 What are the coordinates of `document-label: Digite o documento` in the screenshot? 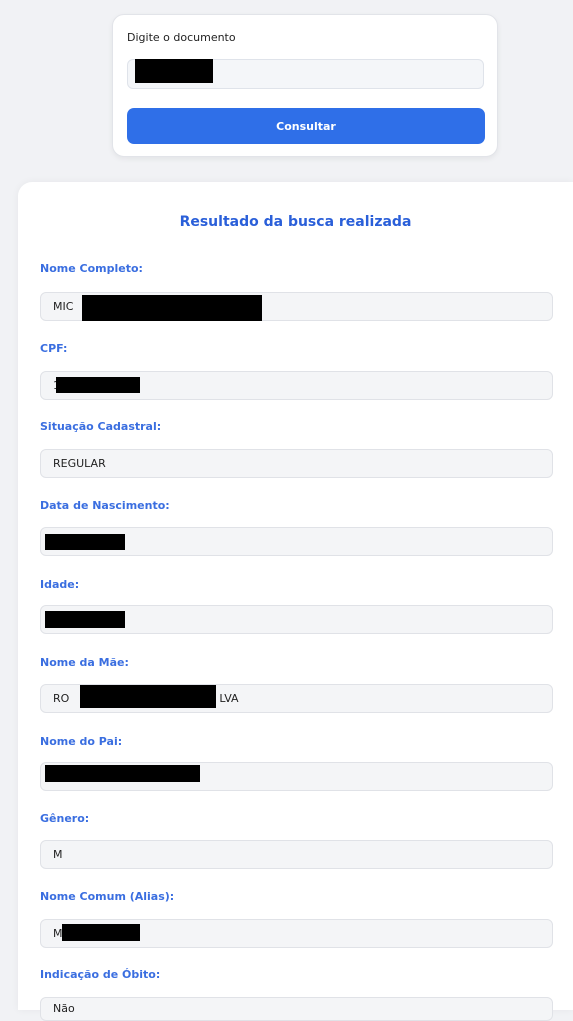 It's located at (181, 37).